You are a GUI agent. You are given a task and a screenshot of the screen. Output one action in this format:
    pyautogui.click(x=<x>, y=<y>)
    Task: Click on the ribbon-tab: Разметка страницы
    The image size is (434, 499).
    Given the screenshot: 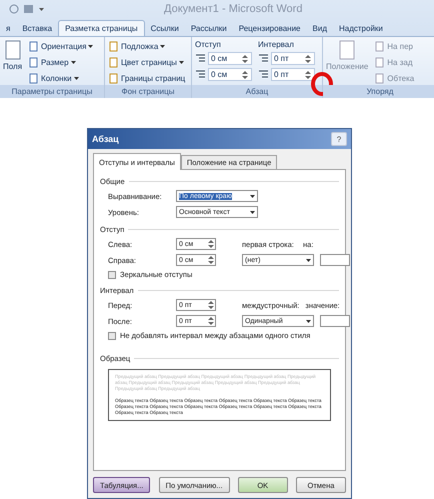 What is the action you would take?
    pyautogui.click(x=101, y=28)
    